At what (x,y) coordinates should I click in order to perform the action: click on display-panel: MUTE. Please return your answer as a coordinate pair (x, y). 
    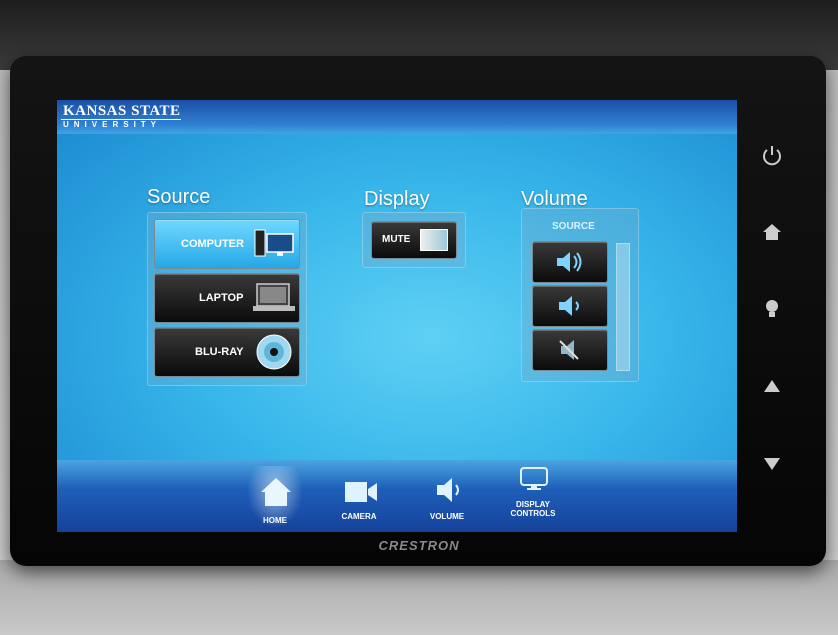
    Looking at the image, I should click on (414, 240).